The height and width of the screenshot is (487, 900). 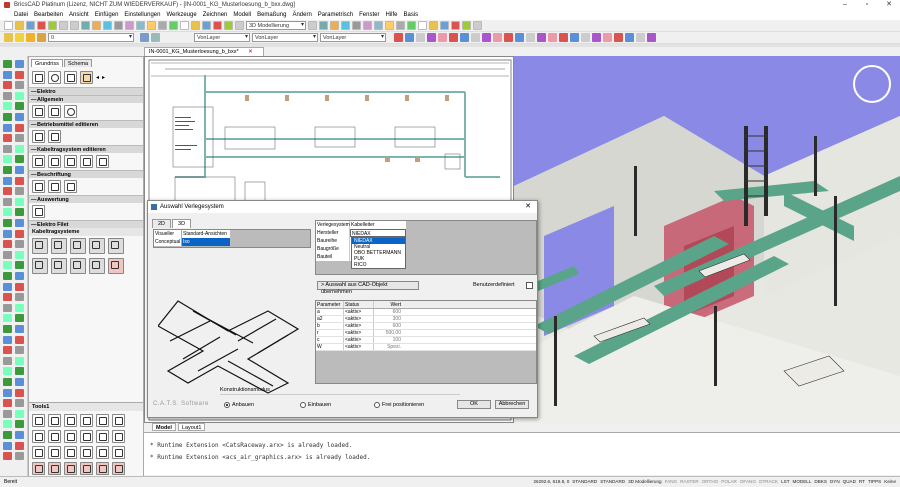 I want to click on menu-hilfe: Hilfe, so click(x=391, y=15).